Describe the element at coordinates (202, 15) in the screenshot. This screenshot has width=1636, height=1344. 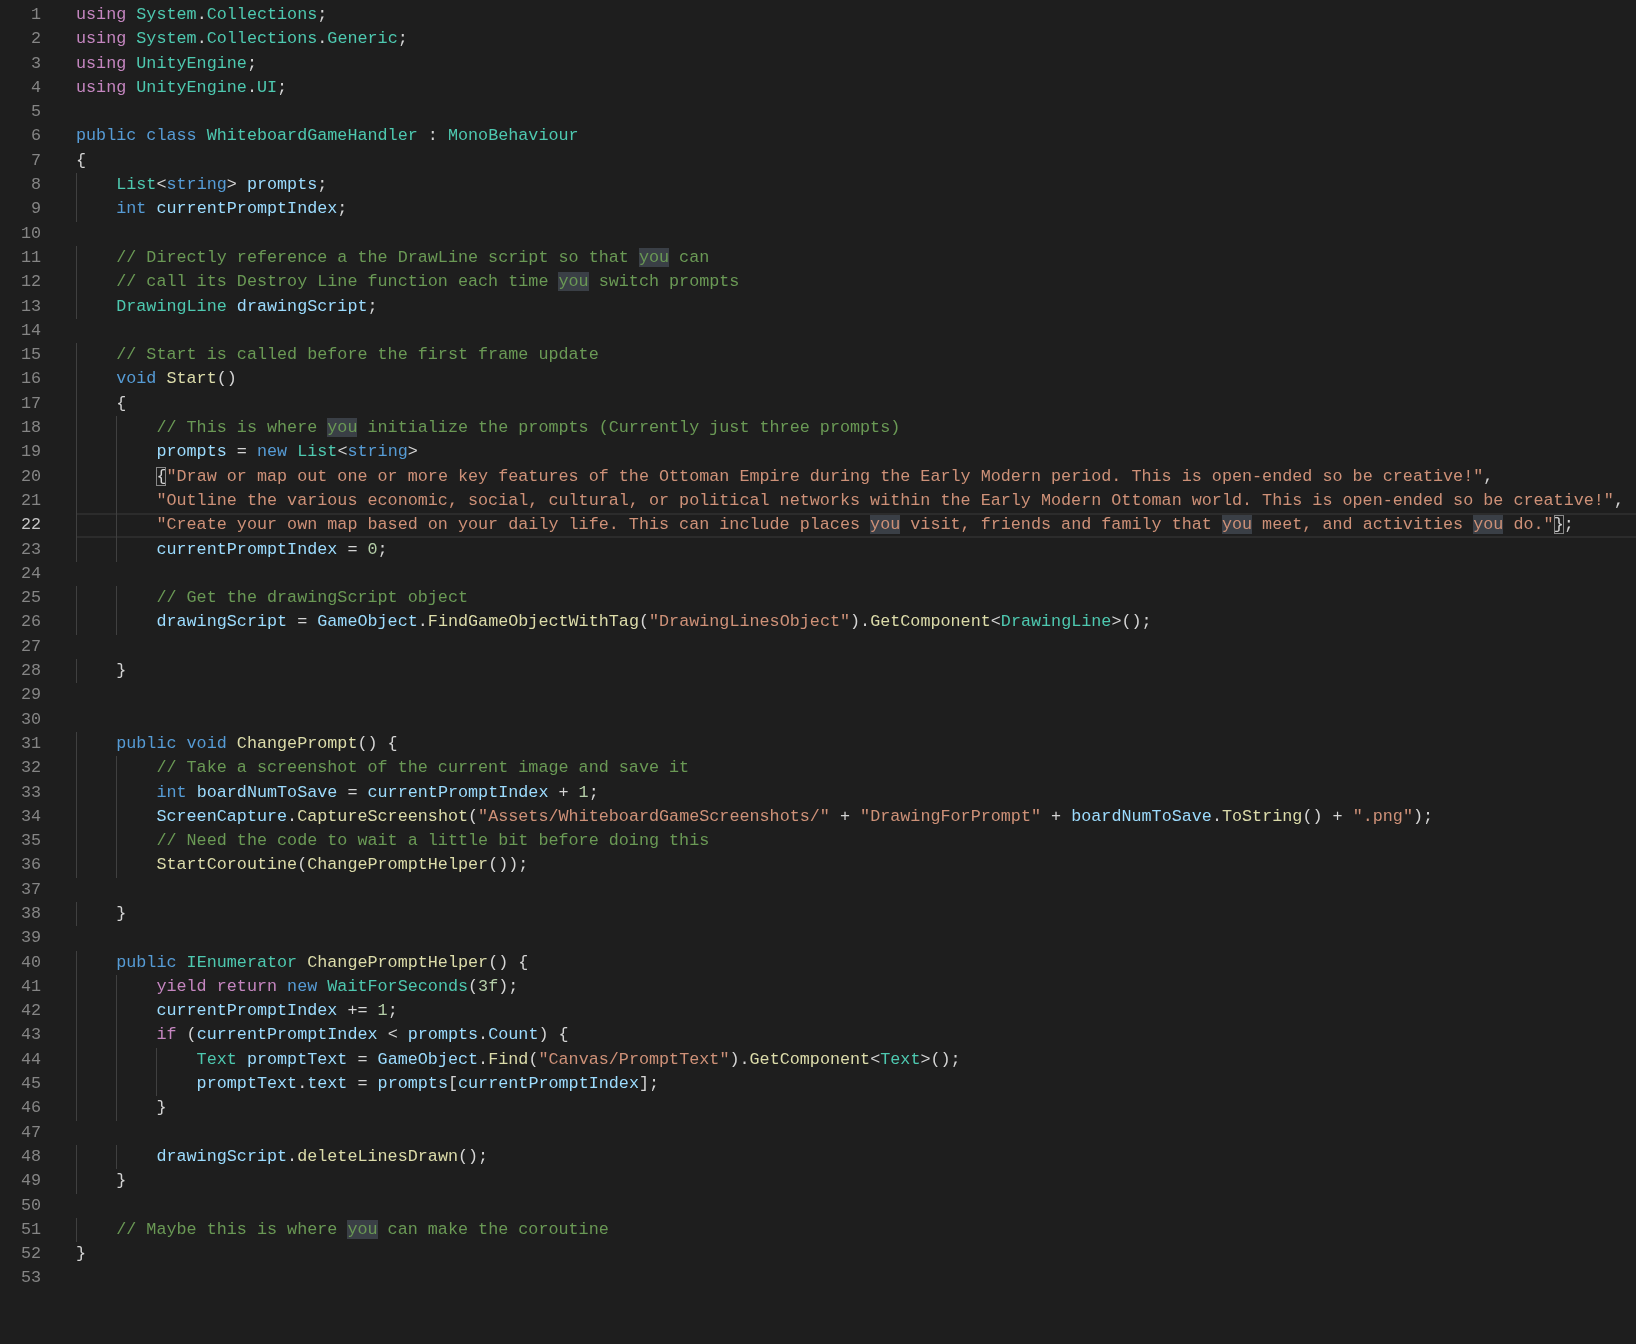
I see `code-line: using System.Collections;` at that location.